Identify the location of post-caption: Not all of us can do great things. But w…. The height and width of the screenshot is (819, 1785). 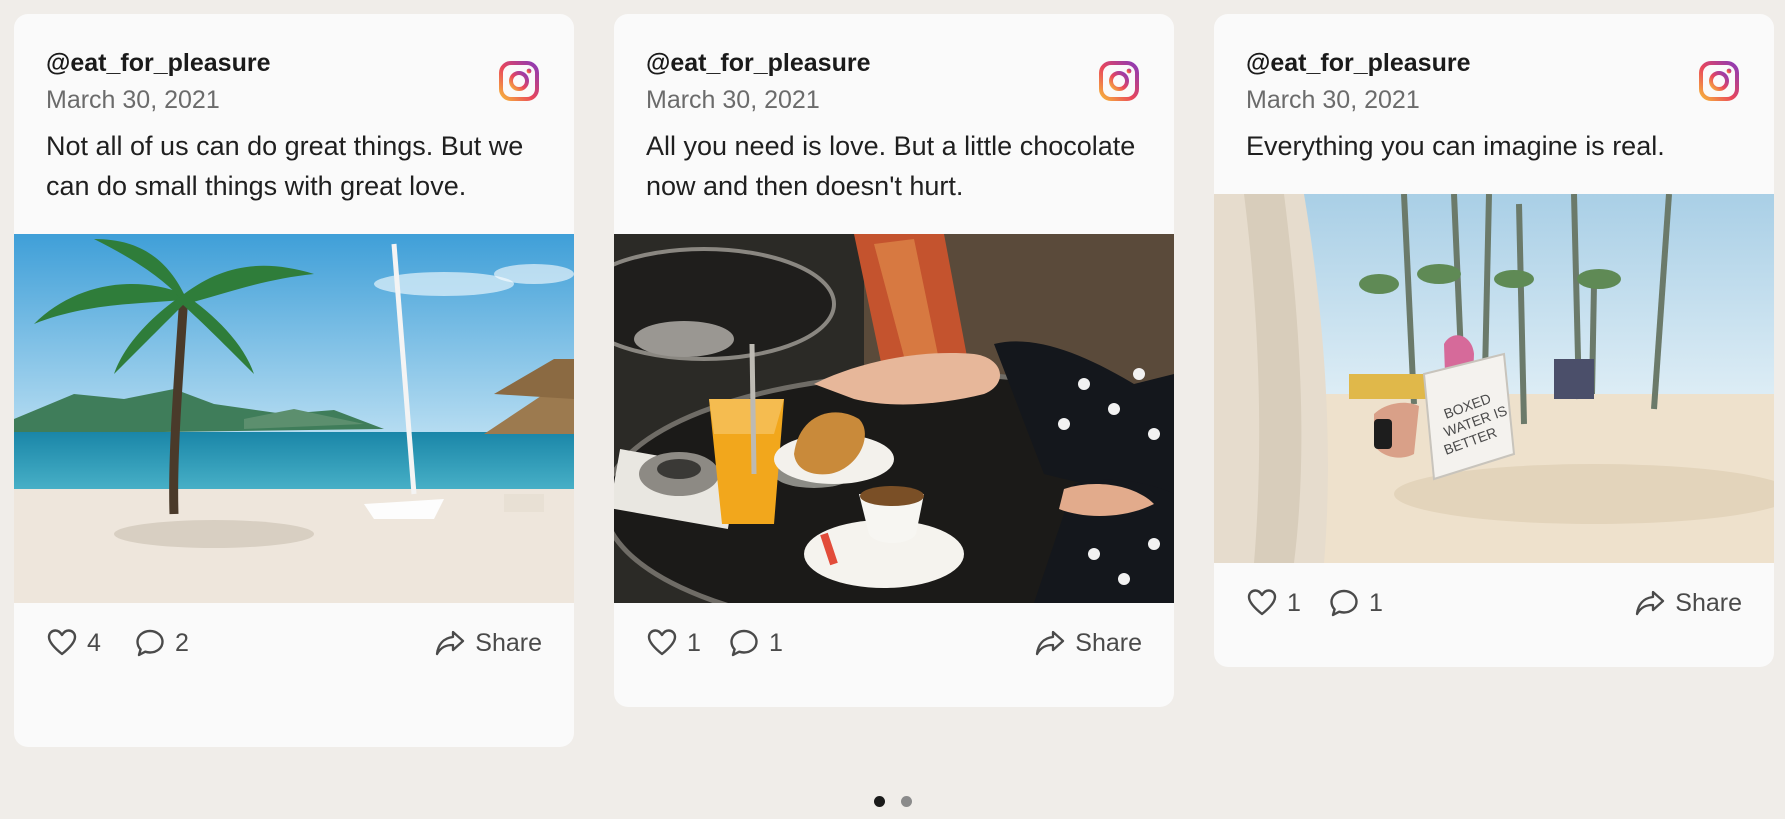
(285, 166).